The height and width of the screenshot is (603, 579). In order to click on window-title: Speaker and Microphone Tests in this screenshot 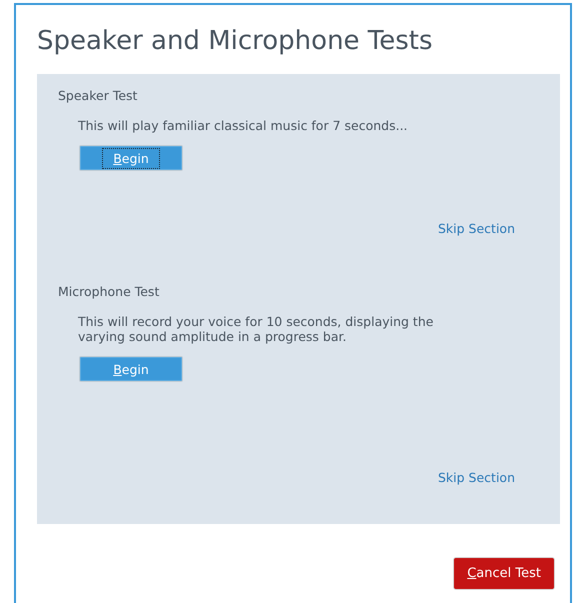, I will do `click(235, 41)`.